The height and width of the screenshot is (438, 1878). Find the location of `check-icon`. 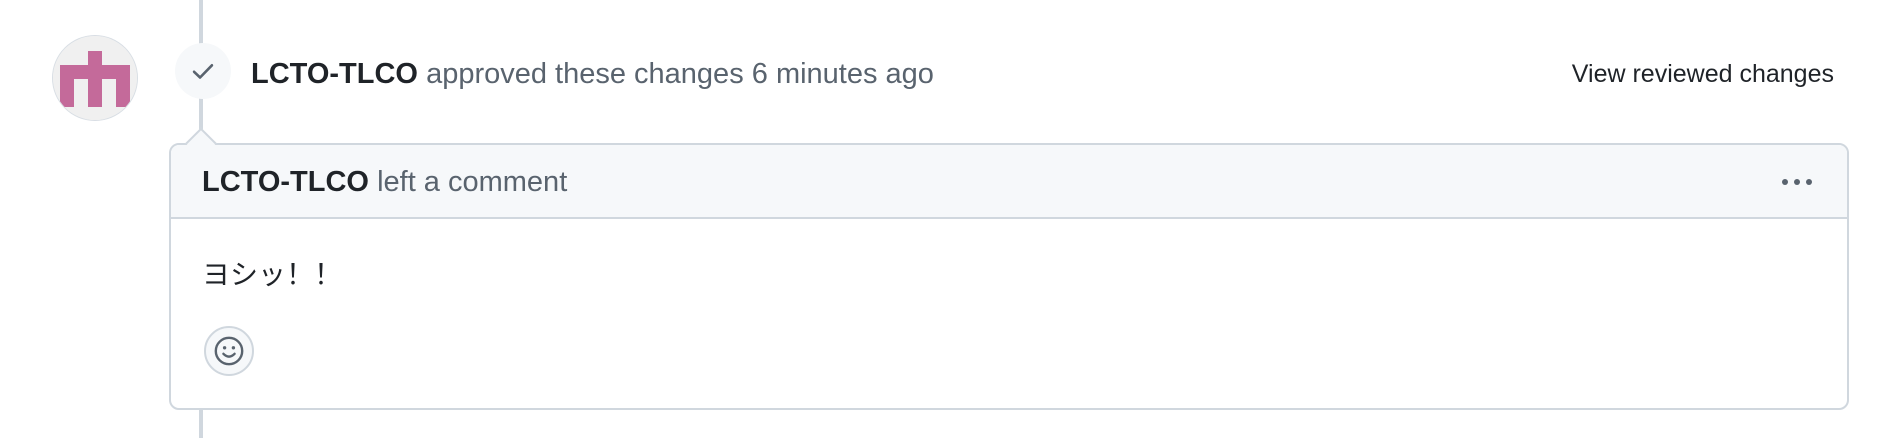

check-icon is located at coordinates (203, 71).